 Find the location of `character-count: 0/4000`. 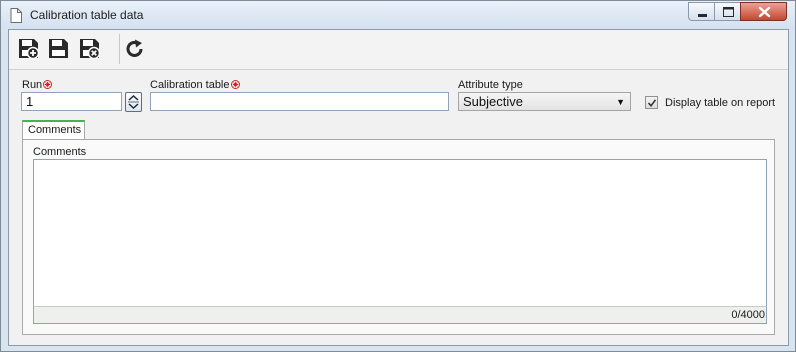

character-count: 0/4000 is located at coordinates (748, 315).